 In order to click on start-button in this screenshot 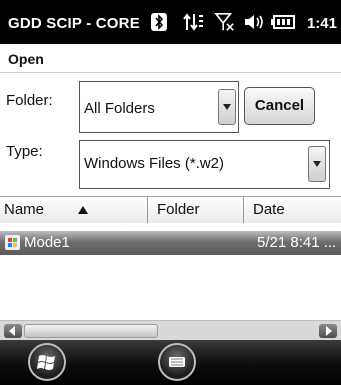, I will do `click(47, 362)`.